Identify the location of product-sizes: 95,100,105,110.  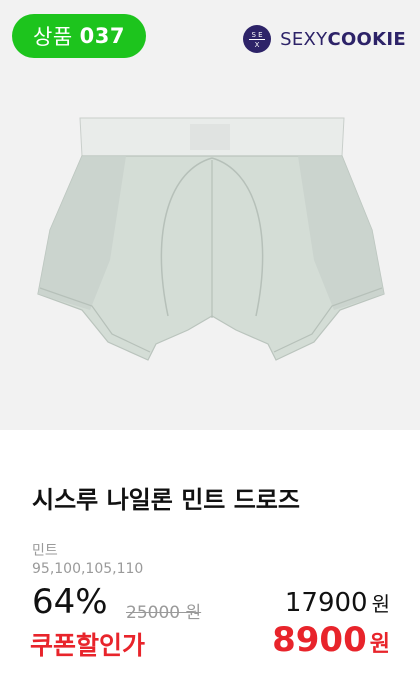
(88, 569).